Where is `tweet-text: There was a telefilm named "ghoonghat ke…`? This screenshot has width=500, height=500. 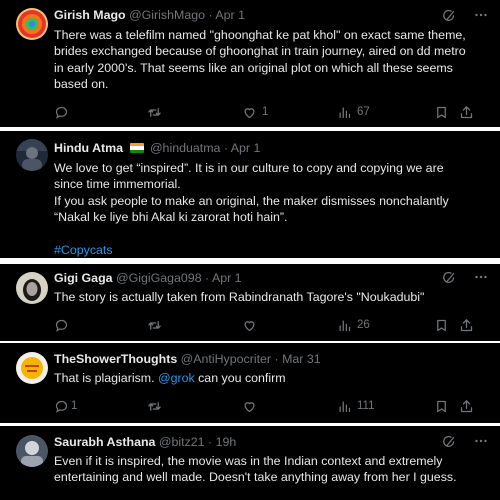
tweet-text: There was a telefilm named "ghoonghat ke… is located at coordinates (271, 60).